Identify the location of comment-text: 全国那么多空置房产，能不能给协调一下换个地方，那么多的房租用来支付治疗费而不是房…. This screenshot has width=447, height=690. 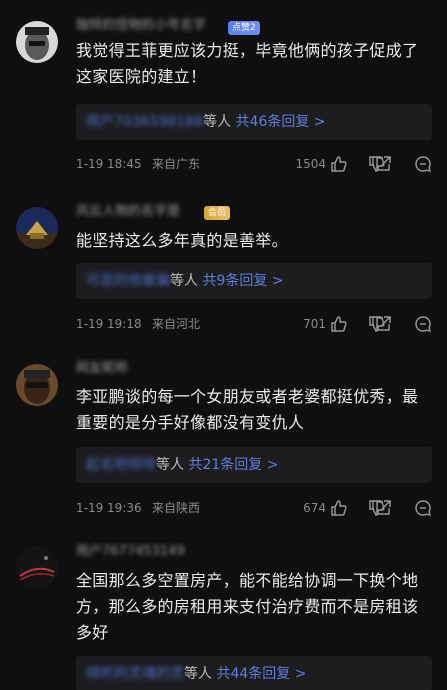
(247, 606).